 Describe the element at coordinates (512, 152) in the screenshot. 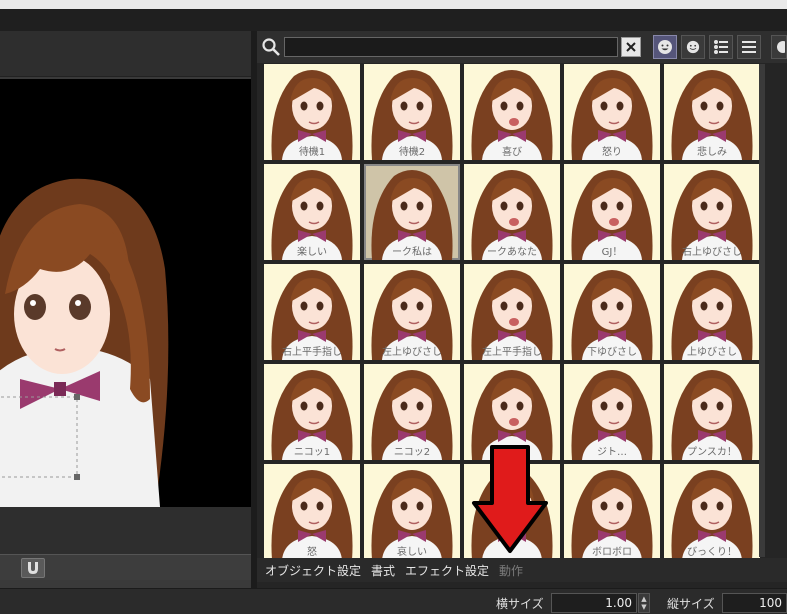

I see `expression-label: 喜び` at that location.